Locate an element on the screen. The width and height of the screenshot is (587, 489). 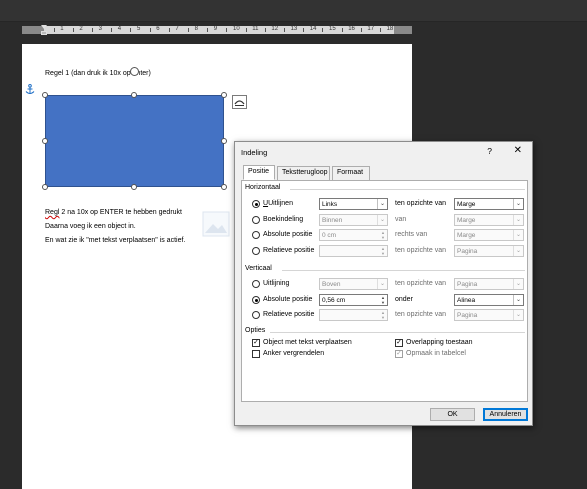
spin-absolute-horizontal: 0 cm ▲ ▼ is located at coordinates (353, 235).